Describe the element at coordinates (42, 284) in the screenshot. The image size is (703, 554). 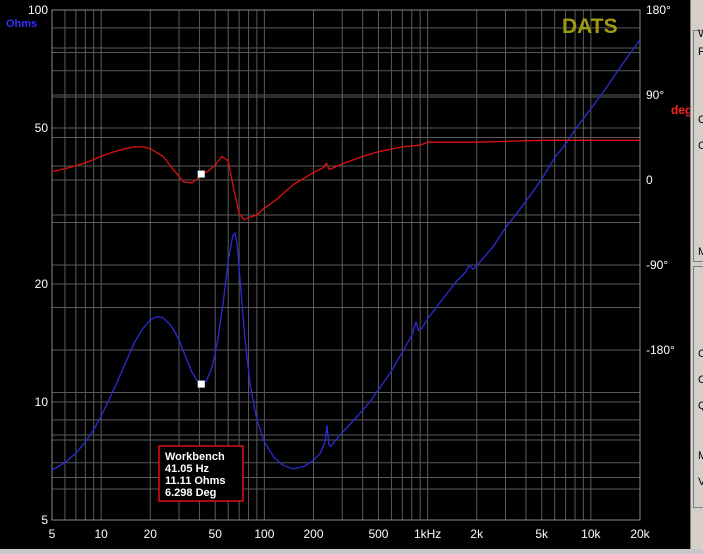
I see `left-axis-tick-label: 20` at that location.